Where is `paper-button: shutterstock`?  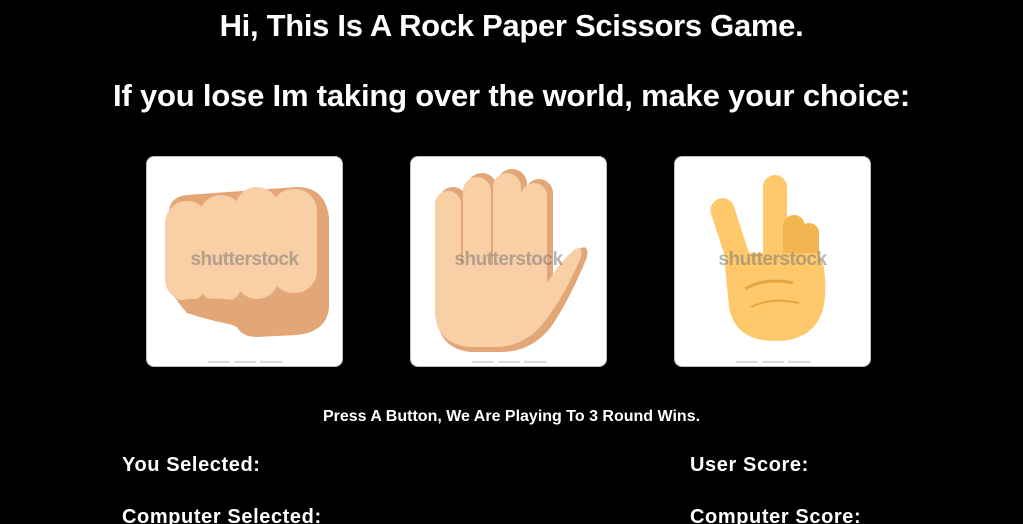
paper-button: shutterstock is located at coordinates (508, 261).